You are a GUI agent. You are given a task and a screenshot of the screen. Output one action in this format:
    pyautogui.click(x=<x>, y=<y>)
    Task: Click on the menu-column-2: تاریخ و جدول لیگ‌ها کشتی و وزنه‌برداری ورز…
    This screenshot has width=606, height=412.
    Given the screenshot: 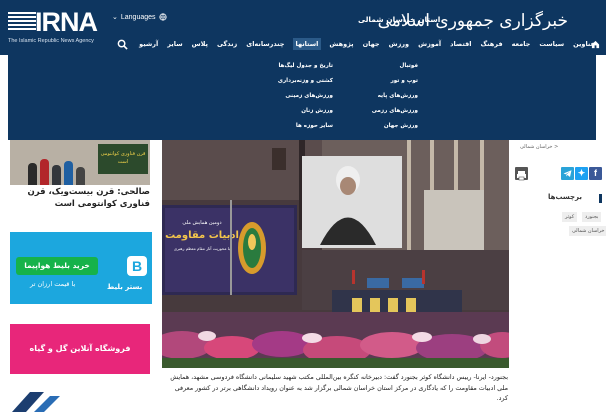 What is the action you would take?
    pyautogui.click(x=305, y=100)
    